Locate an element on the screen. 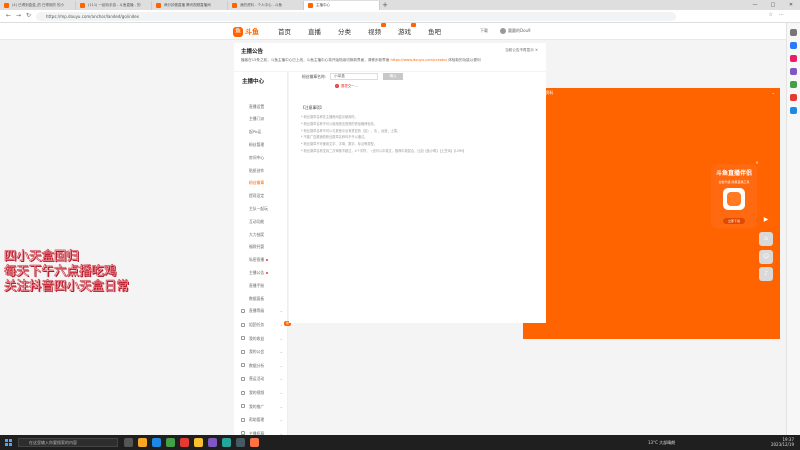 This screenshot has height=450, width=800. sidebar-item: 我的视频 ⌄ is located at coordinates (261, 392).